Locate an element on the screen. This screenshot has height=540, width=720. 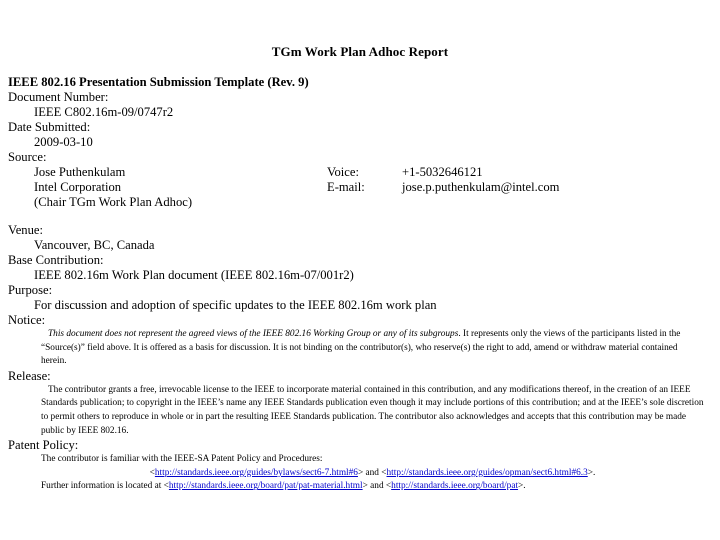
source-company-name: Intel Corporation is located at coordinates (78, 187).